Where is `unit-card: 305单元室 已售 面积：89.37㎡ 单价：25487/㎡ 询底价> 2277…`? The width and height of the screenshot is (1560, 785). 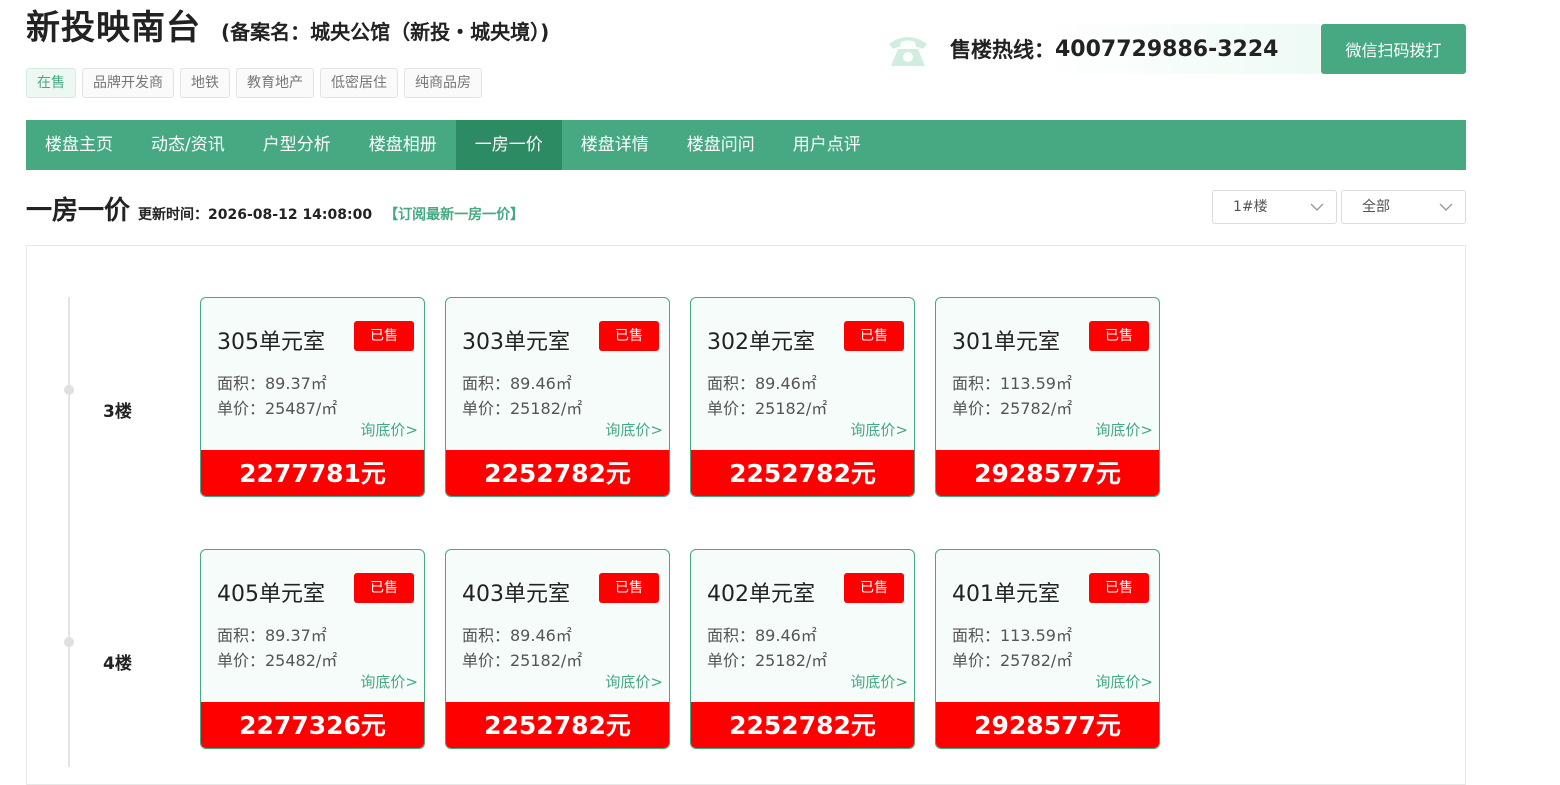
unit-card: 305单元室 已售 面积：89.37㎡ 单价：25487/㎡ 询底价> 2277… is located at coordinates (312, 397).